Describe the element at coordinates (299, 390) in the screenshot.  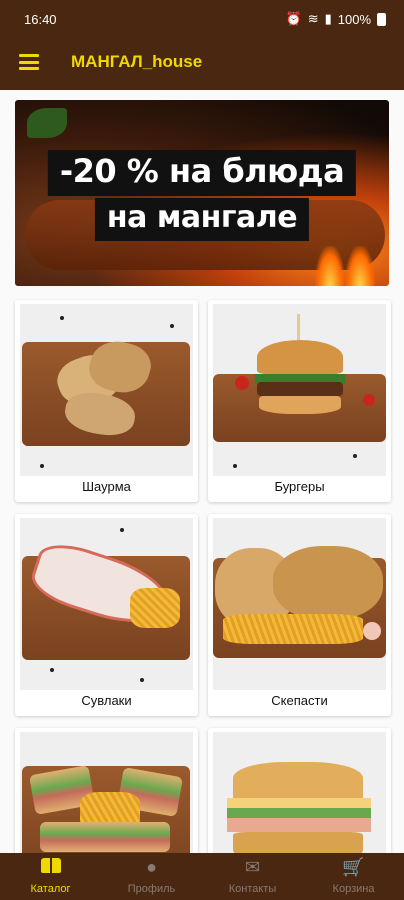
I see `burger-photo` at that location.